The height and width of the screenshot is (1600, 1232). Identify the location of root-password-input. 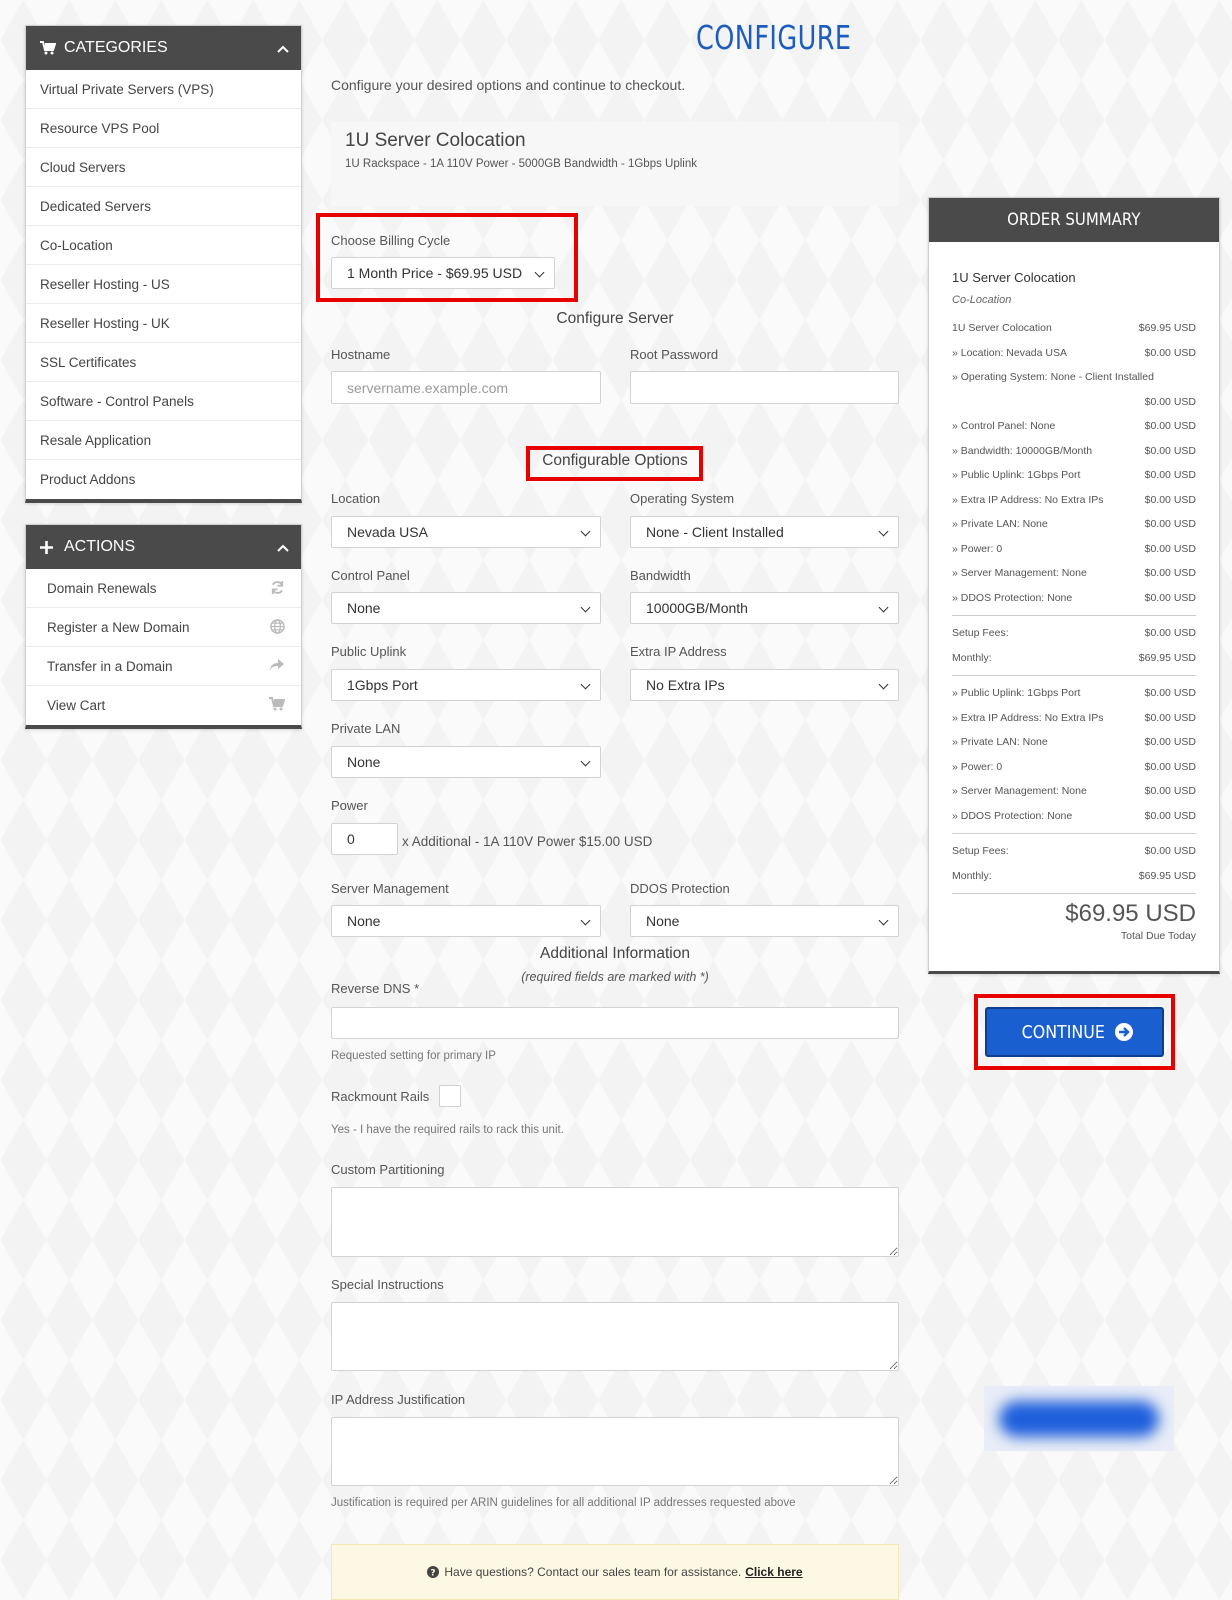
(764, 387).